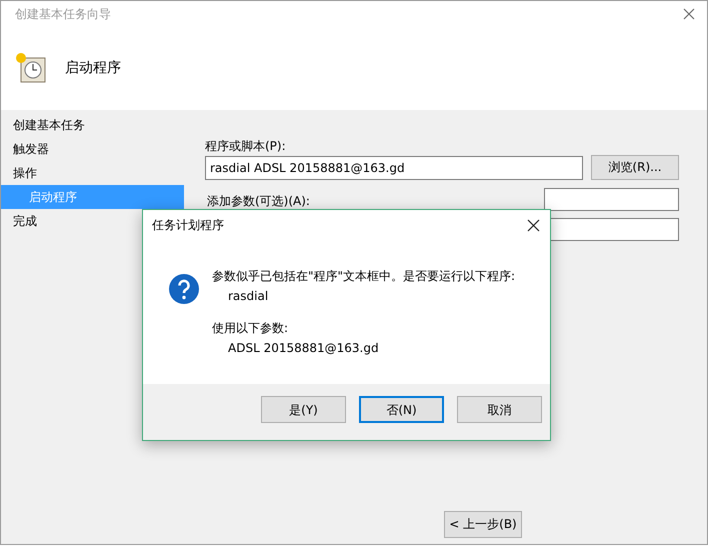  I want to click on input-field: rasdial ADSL 20158881@163.gd, so click(394, 168).